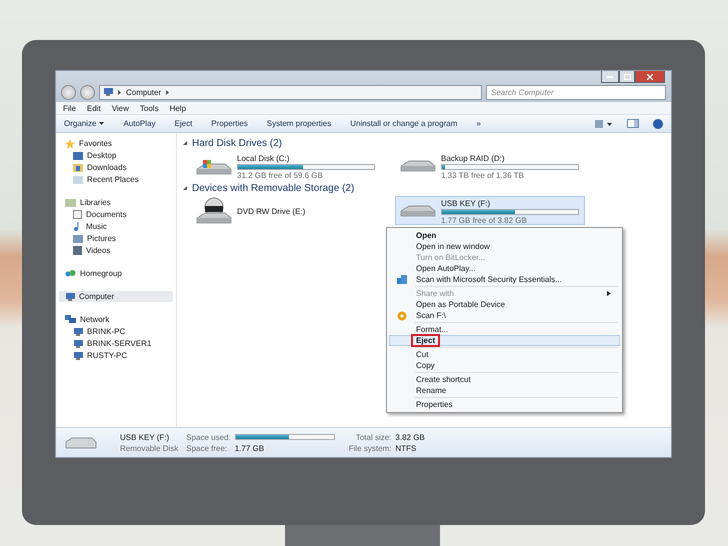 This screenshot has height=546, width=728. Describe the element at coordinates (116, 143) in the screenshot. I see `nav-item: Favorites` at that location.